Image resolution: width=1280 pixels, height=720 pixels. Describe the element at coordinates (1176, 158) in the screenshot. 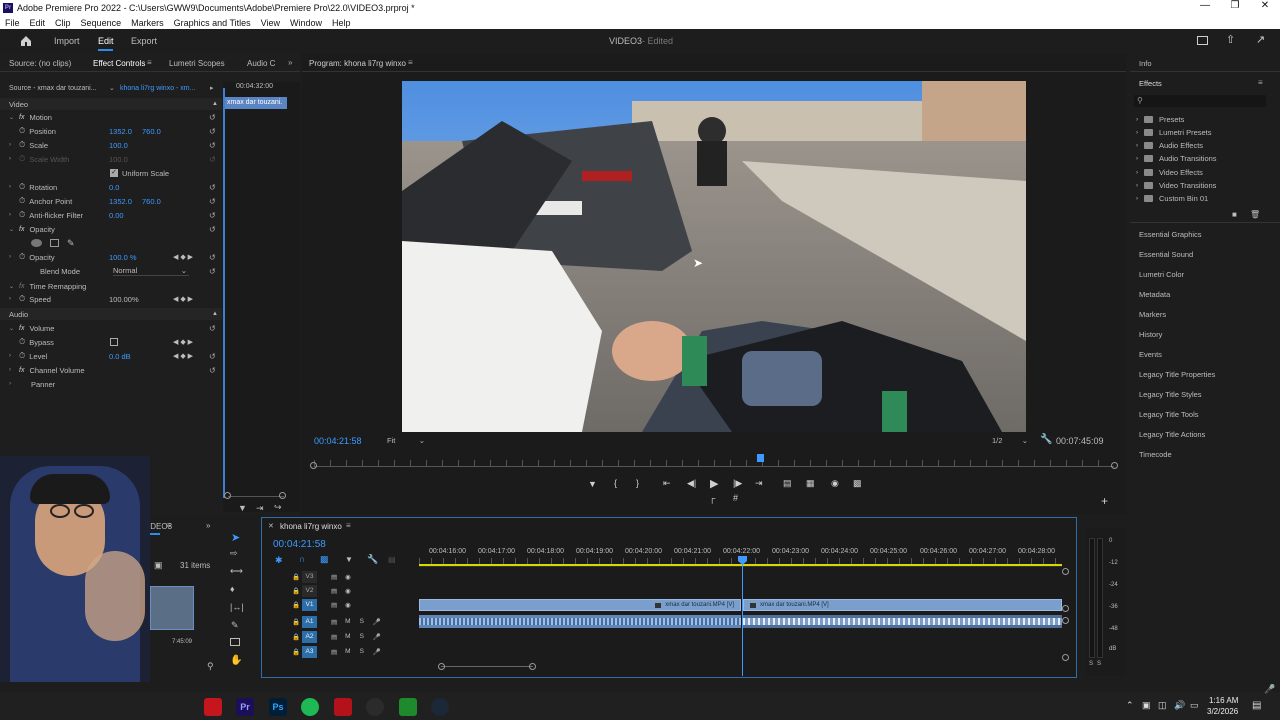

I see `effects-folder-audio-transitions: › Audio Transitions` at that location.